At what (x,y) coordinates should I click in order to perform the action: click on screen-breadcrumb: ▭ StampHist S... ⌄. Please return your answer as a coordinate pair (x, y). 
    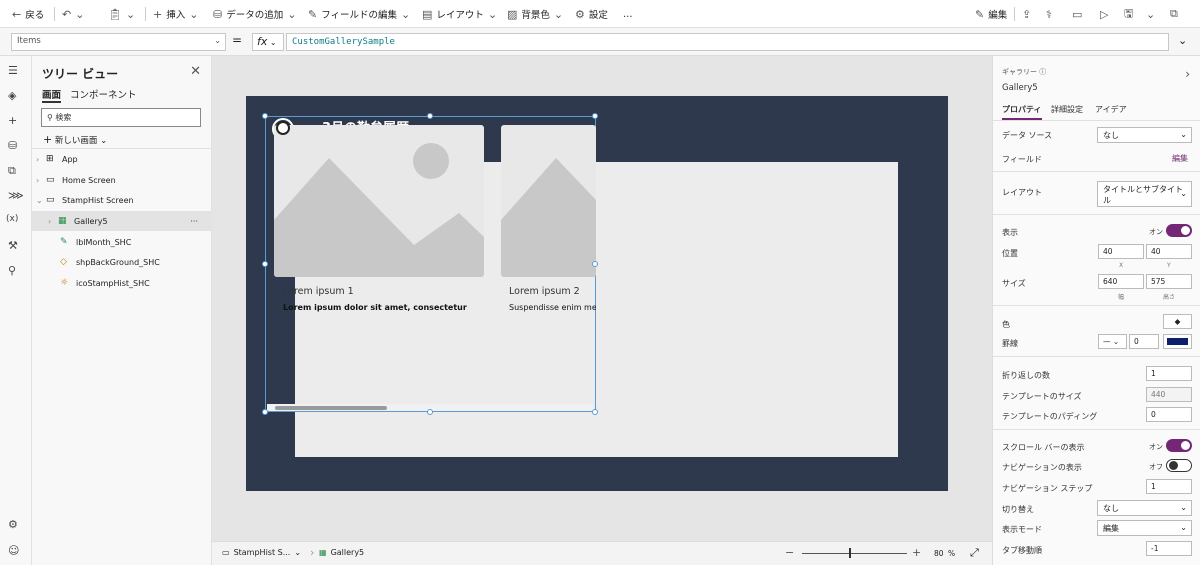
    Looking at the image, I should click on (261, 552).